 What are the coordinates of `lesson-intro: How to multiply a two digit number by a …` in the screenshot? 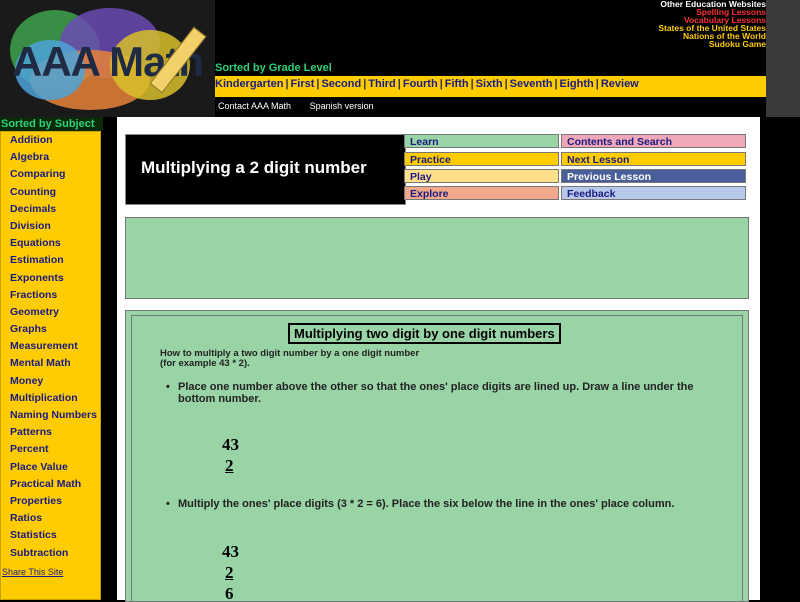 It's located at (289, 359).